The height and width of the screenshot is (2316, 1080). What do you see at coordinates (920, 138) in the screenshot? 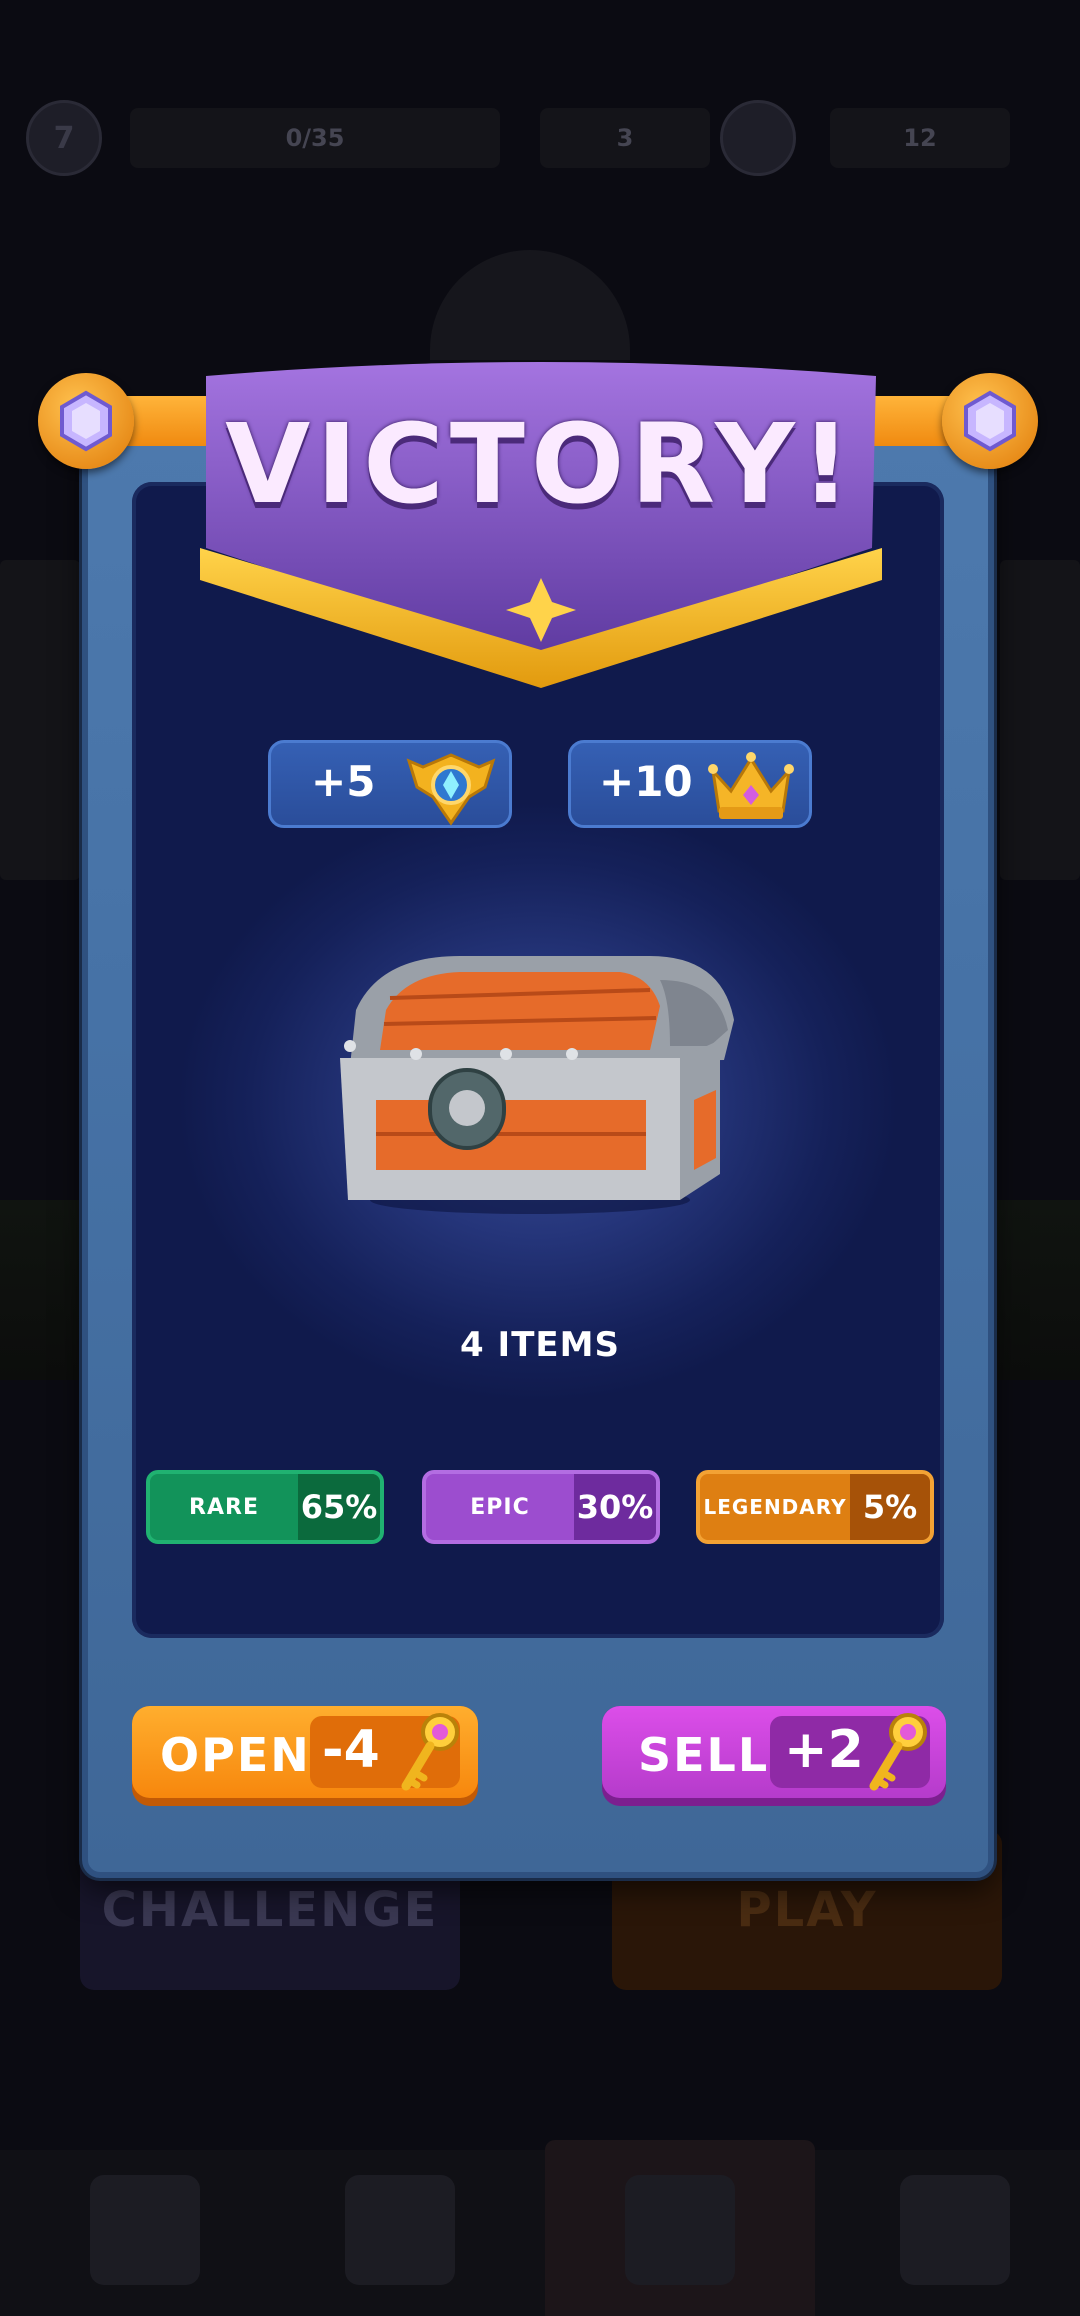
I see `key-counter: 12` at bounding box center [920, 138].